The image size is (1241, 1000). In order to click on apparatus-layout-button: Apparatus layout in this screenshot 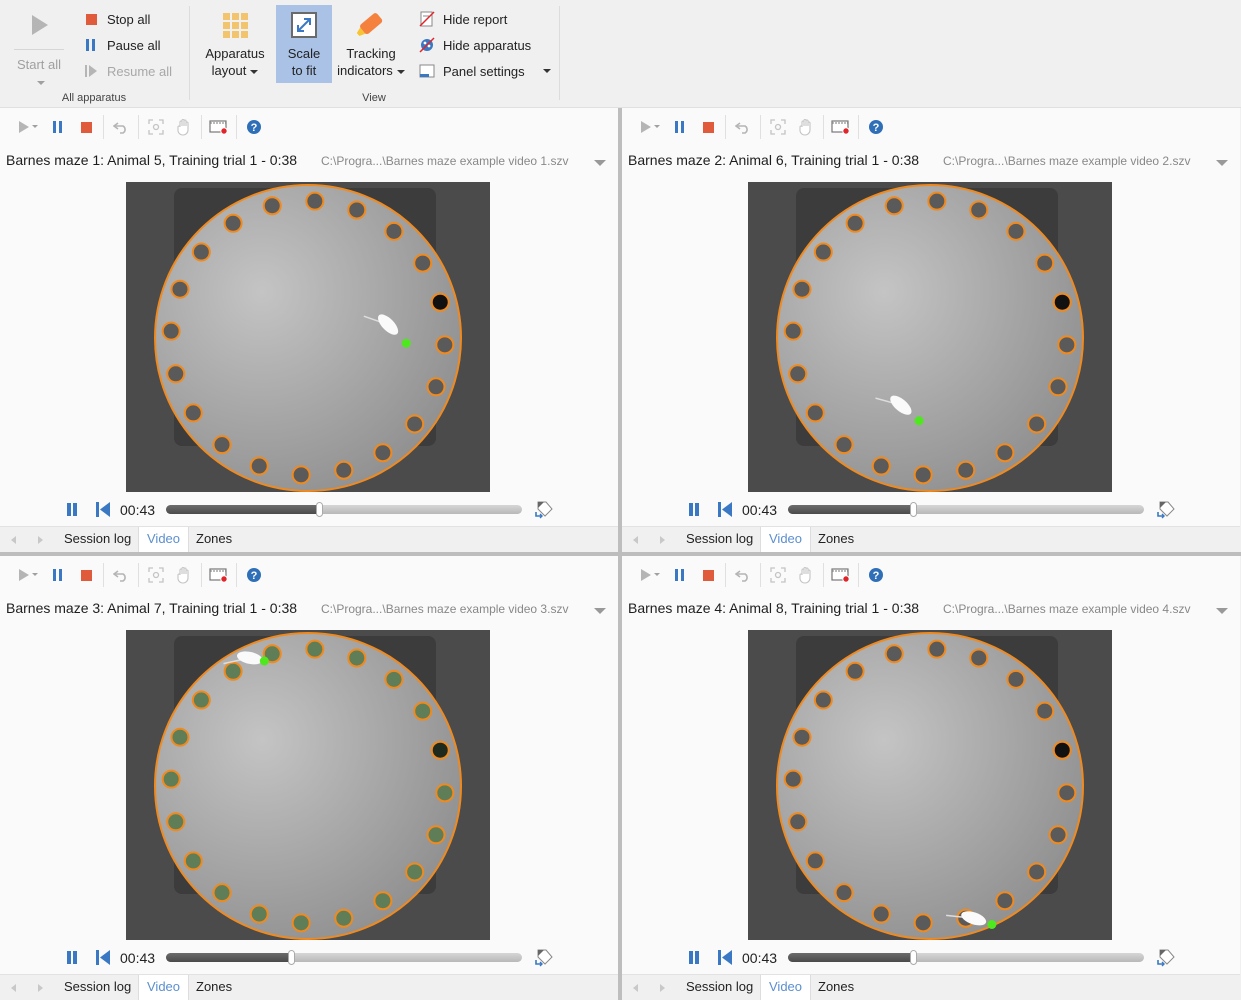, I will do `click(235, 44)`.